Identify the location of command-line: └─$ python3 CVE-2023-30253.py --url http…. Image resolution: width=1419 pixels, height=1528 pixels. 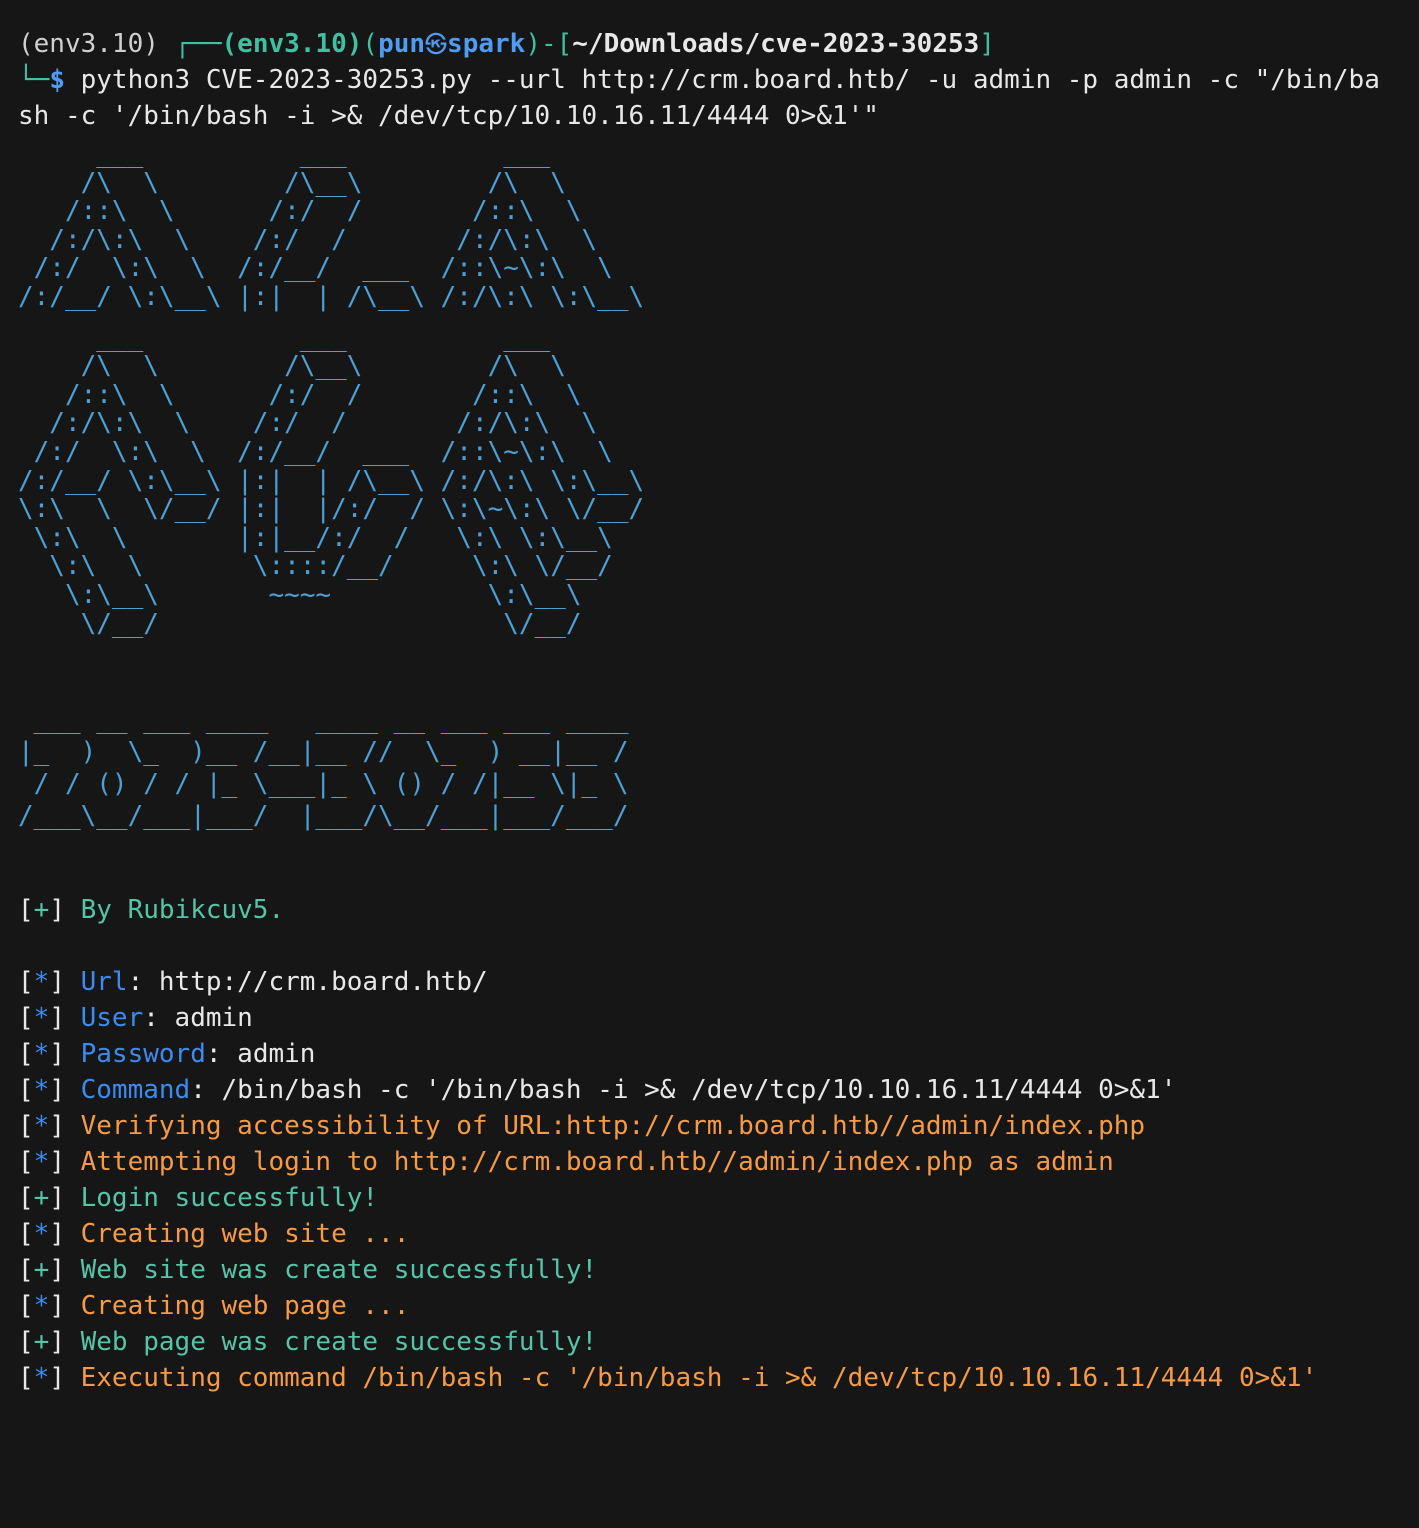
(716, 80).